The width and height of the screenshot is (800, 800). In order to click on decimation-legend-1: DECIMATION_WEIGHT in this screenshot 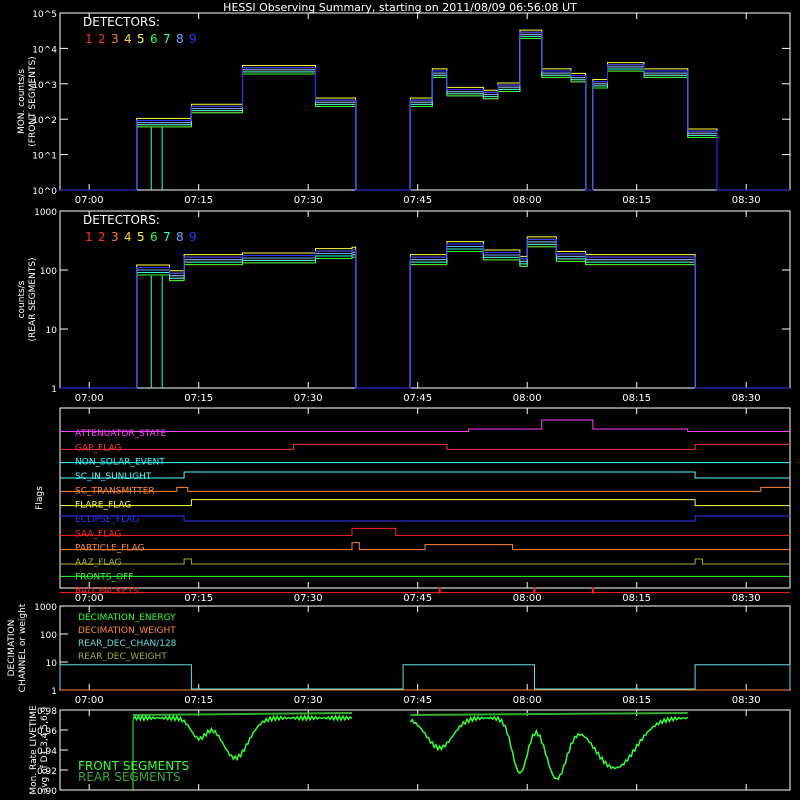, I will do `click(127, 631)`.